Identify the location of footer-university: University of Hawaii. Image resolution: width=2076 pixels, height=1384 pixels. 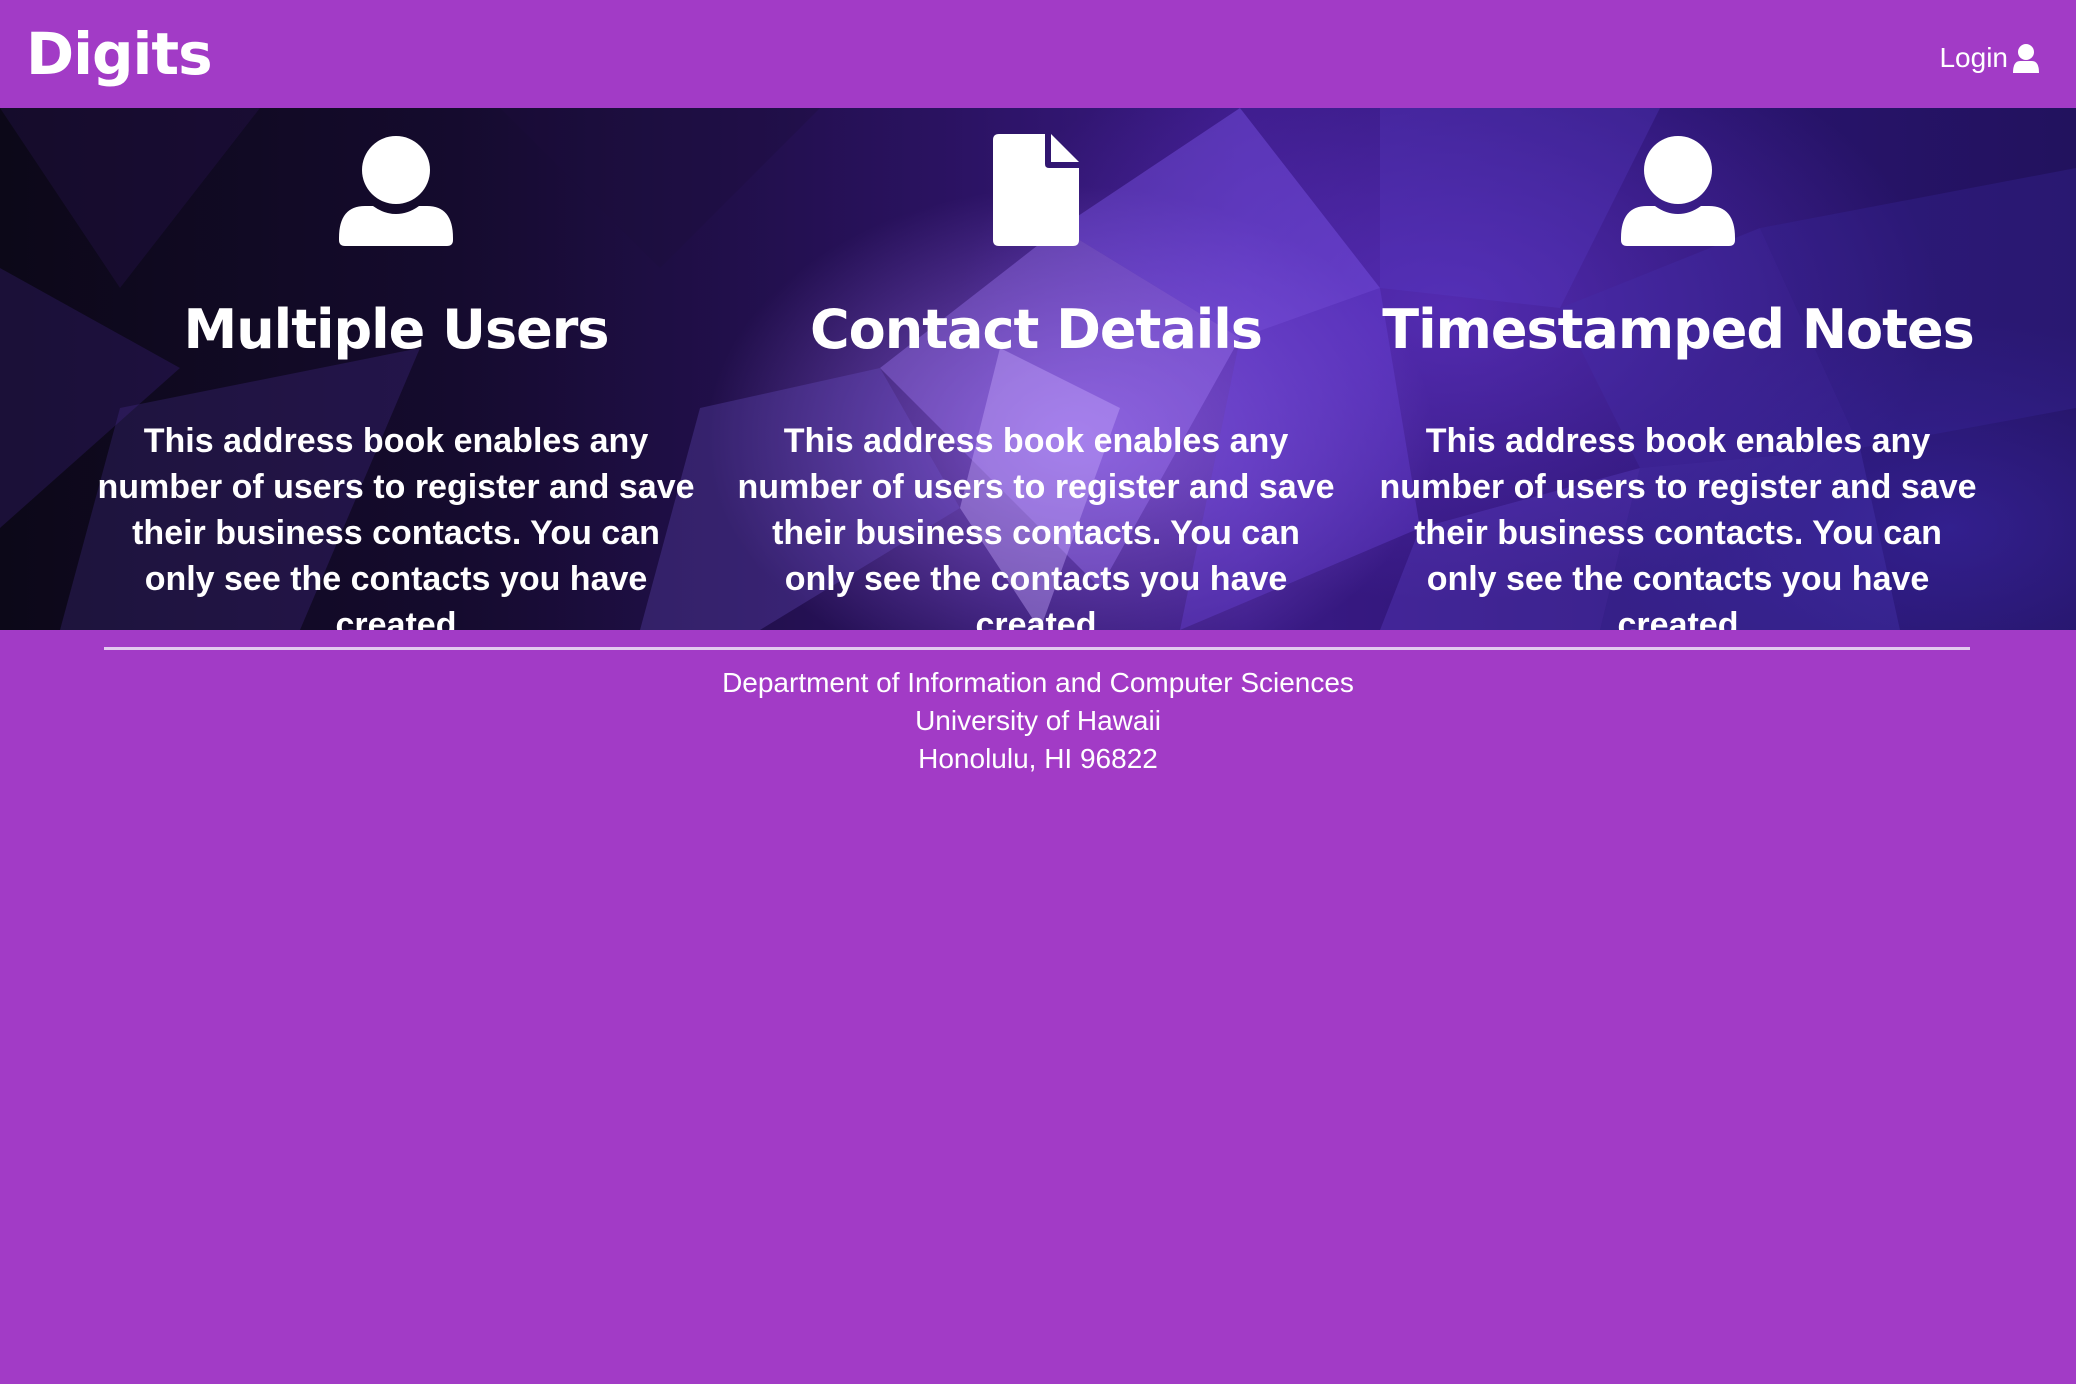
(1038, 720).